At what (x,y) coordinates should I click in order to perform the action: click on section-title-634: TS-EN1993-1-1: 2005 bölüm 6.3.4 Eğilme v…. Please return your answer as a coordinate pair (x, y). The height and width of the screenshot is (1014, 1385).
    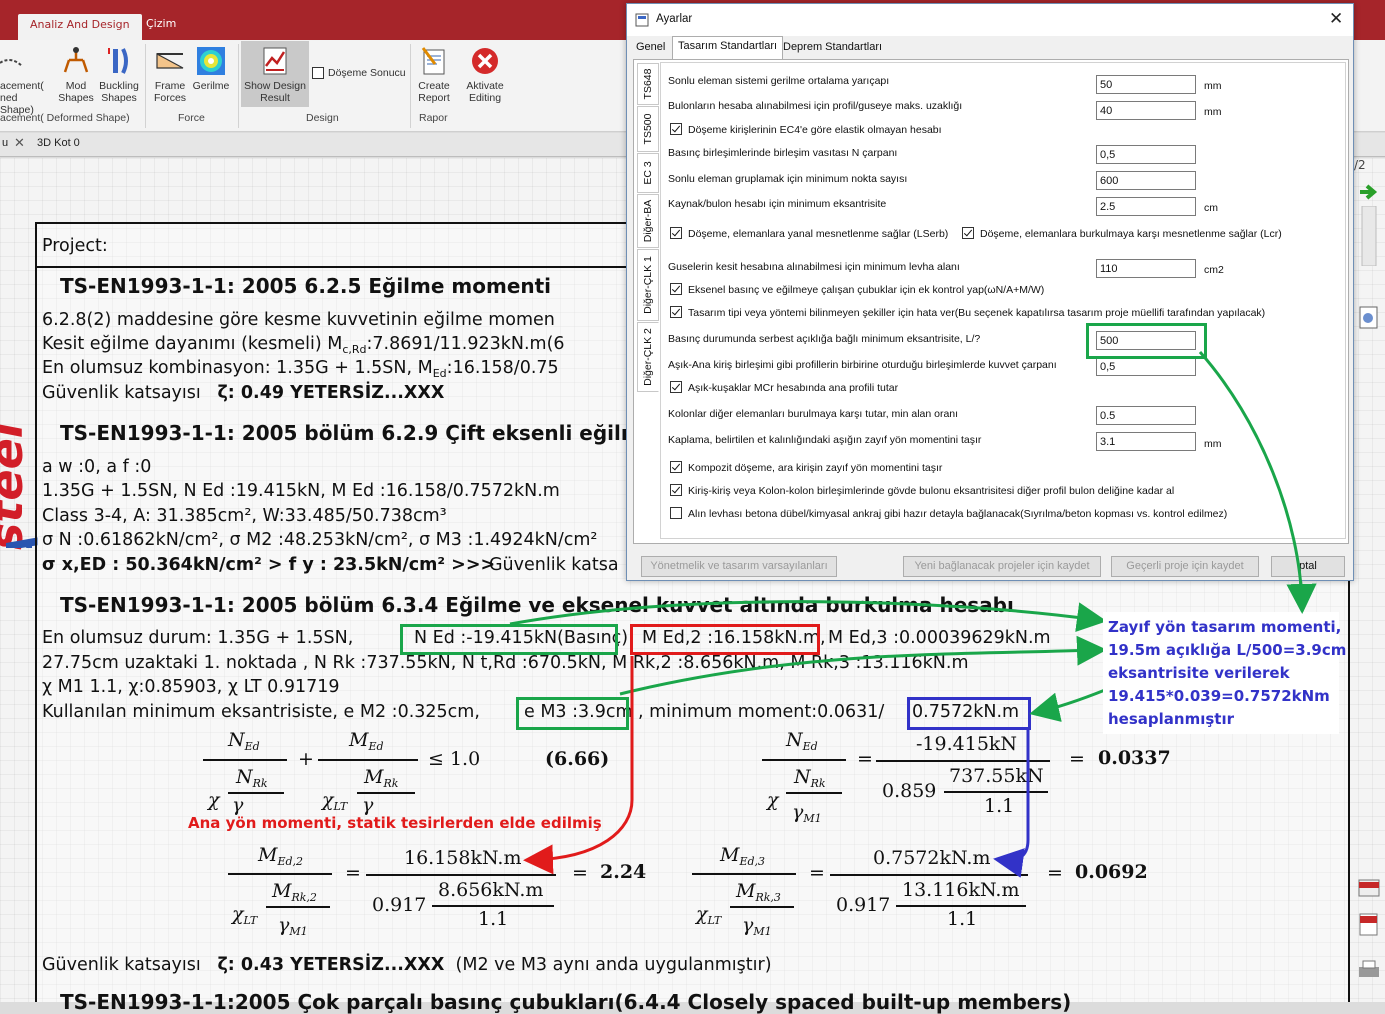
    Looking at the image, I should click on (537, 605).